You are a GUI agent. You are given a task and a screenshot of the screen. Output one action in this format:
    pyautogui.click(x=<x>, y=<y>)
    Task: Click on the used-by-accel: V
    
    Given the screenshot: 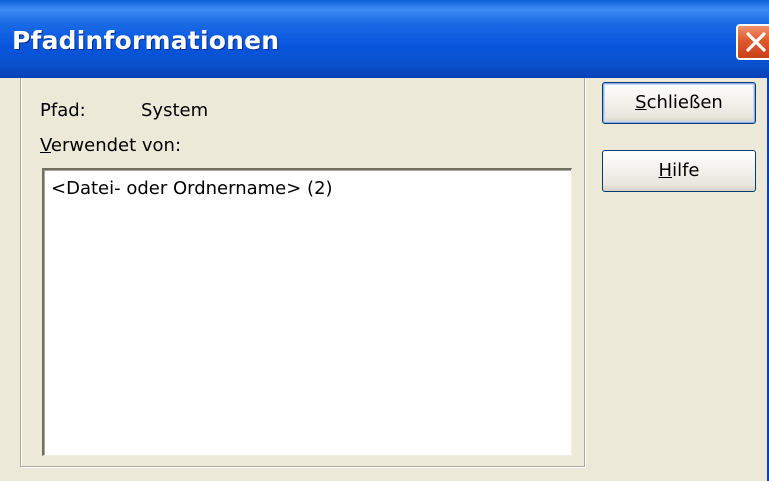 What is the action you would take?
    pyautogui.click(x=45, y=145)
    